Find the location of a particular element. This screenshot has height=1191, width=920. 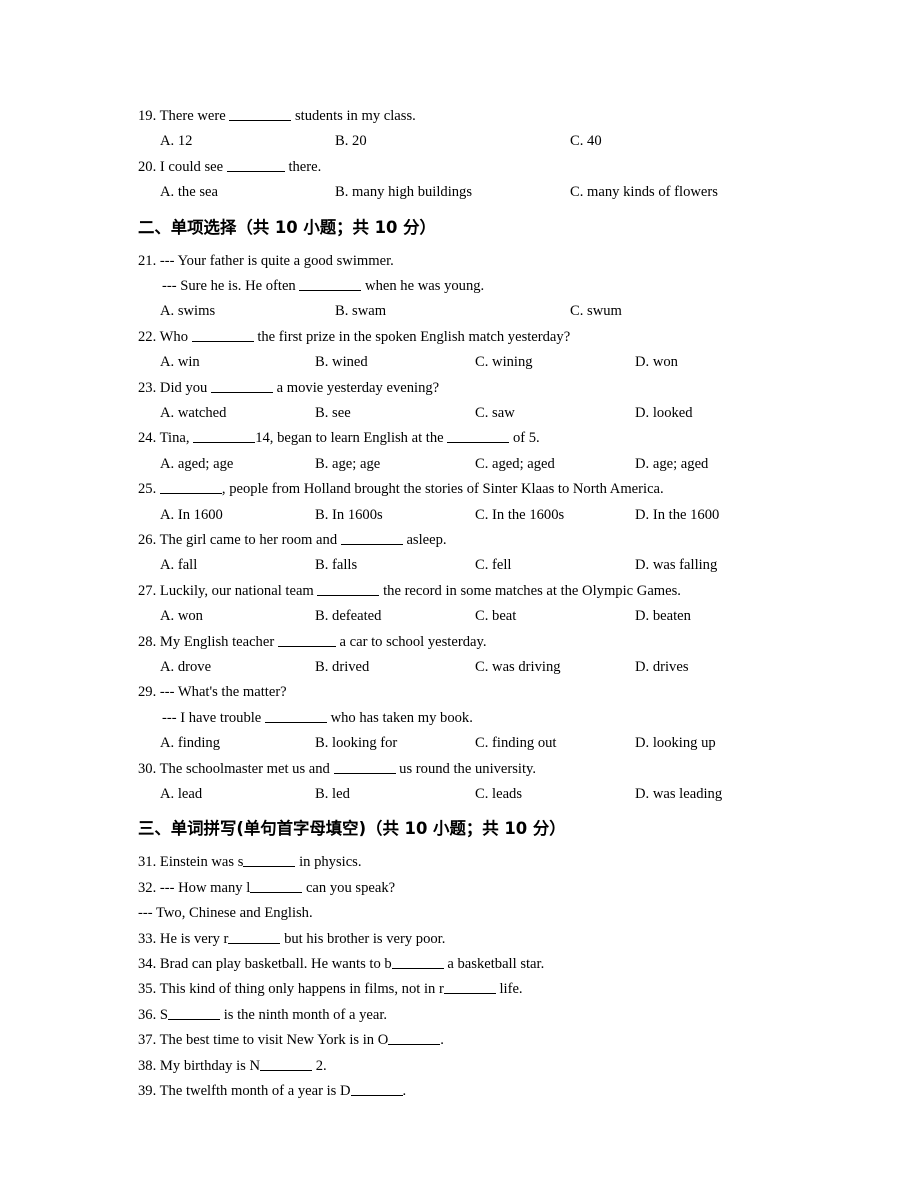

stem-text-before: I could see is located at coordinates (191, 166).